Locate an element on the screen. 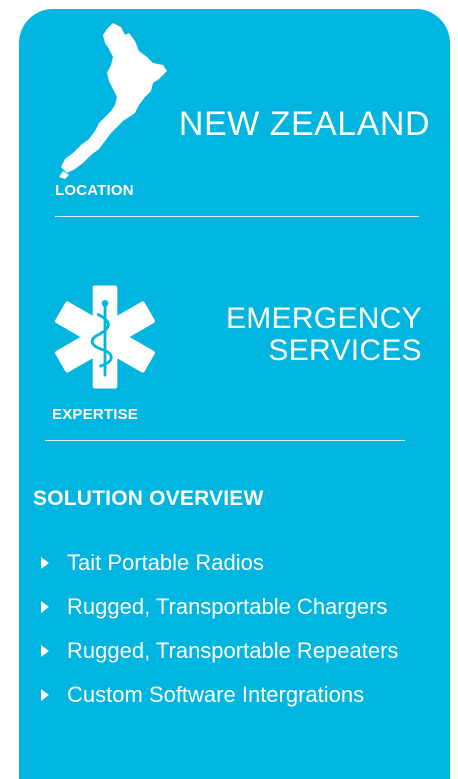  location-value: NEW ZEALAND is located at coordinates (304, 124).